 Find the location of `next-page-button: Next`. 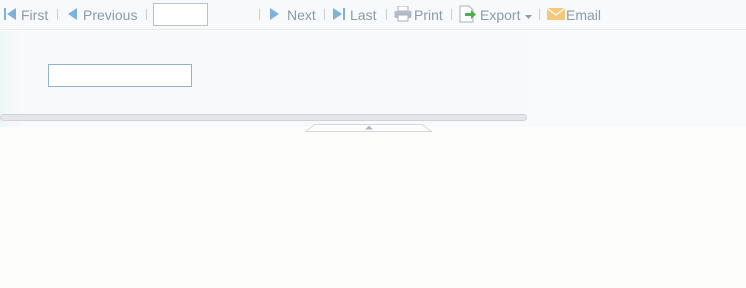

next-page-button: Next is located at coordinates (293, 15).